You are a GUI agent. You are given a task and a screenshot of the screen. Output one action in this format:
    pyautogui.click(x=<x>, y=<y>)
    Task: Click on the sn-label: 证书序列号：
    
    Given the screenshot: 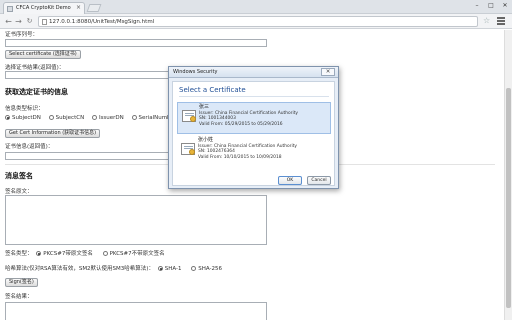 What is the action you would take?
    pyautogui.click(x=22, y=35)
    